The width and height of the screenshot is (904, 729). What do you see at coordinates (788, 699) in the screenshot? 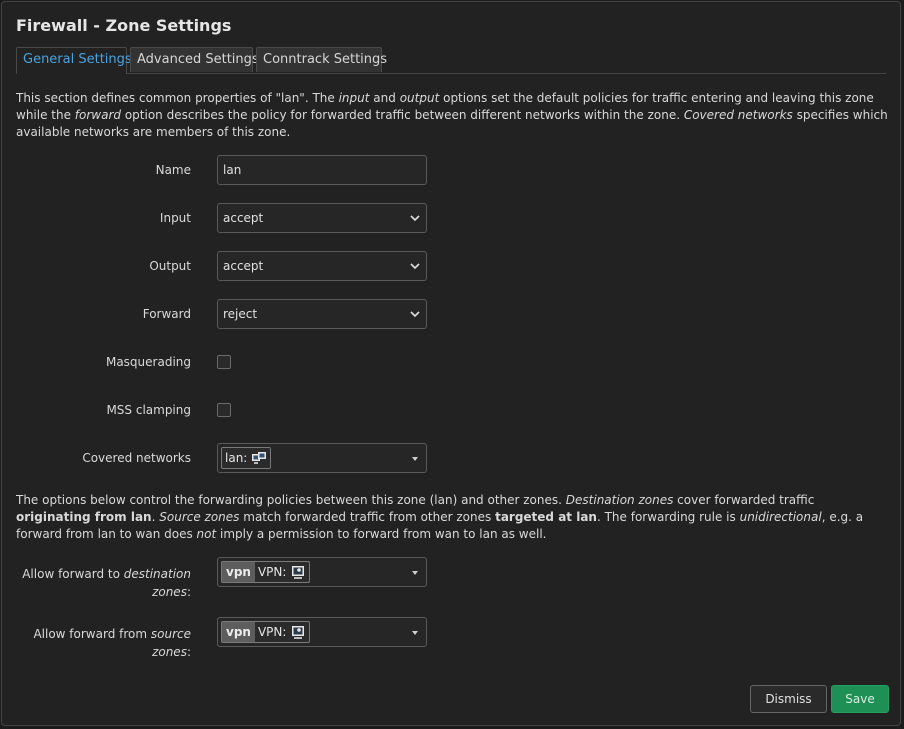
I see `dismiss-button: Dismiss` at bounding box center [788, 699].